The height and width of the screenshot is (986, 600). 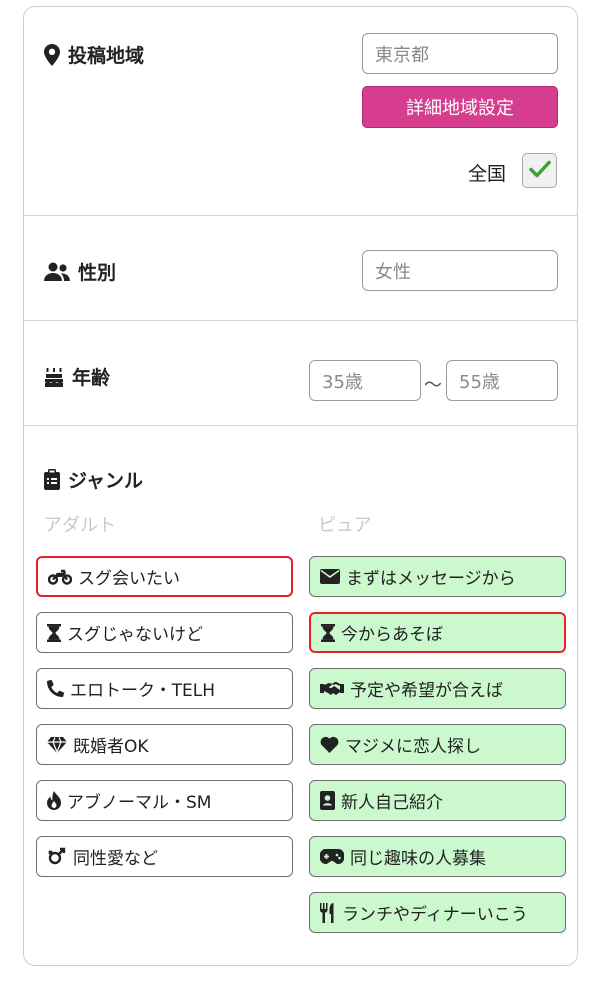 I want to click on envelope-icon, so click(x=330, y=576).